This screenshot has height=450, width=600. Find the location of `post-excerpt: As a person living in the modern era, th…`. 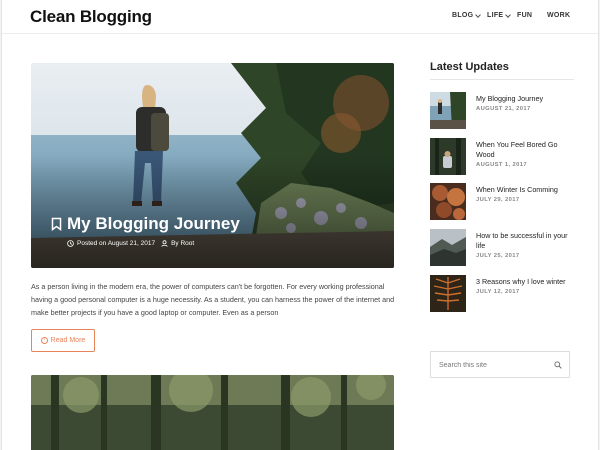

post-excerpt: As a person living in the modern era, th… is located at coordinates (213, 299).